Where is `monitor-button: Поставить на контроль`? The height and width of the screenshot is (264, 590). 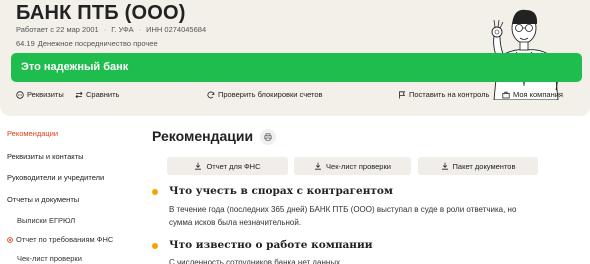 monitor-button: Поставить на контроль is located at coordinates (443, 94).